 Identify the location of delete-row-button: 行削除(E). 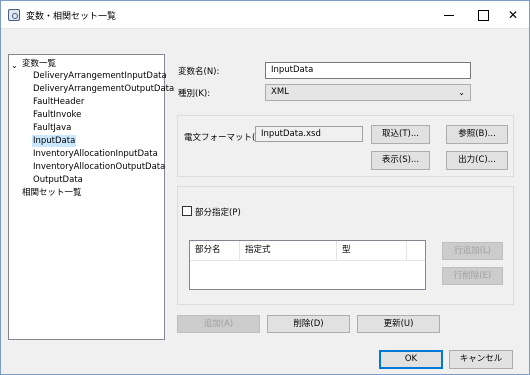
(472, 276).